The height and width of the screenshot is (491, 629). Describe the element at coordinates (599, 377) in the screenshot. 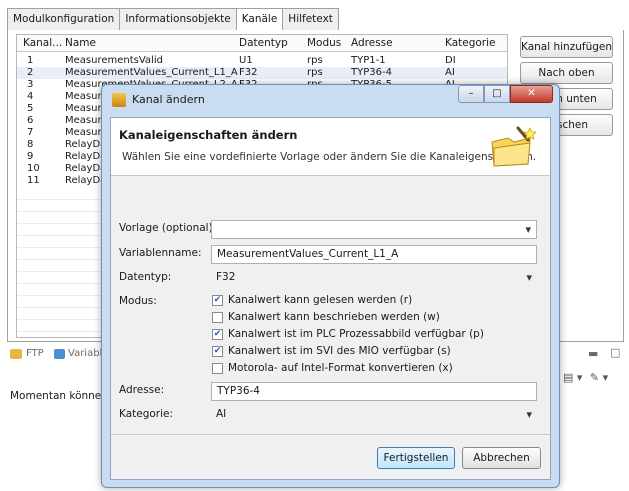

I see `new-item-icon: ✎ ▾` at that location.